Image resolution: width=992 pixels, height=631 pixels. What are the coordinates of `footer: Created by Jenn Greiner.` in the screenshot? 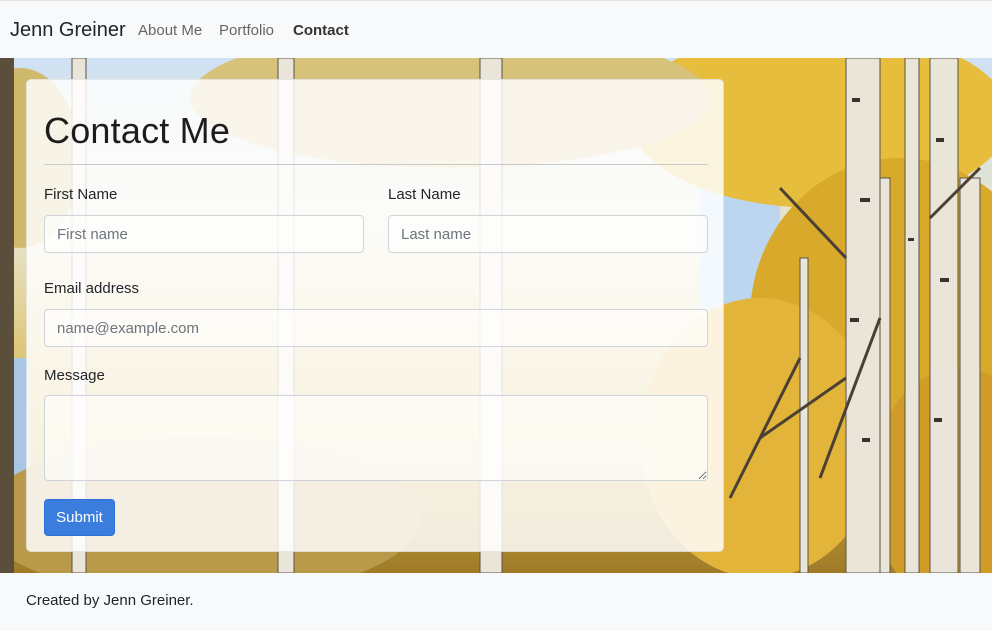 It's located at (496, 602).